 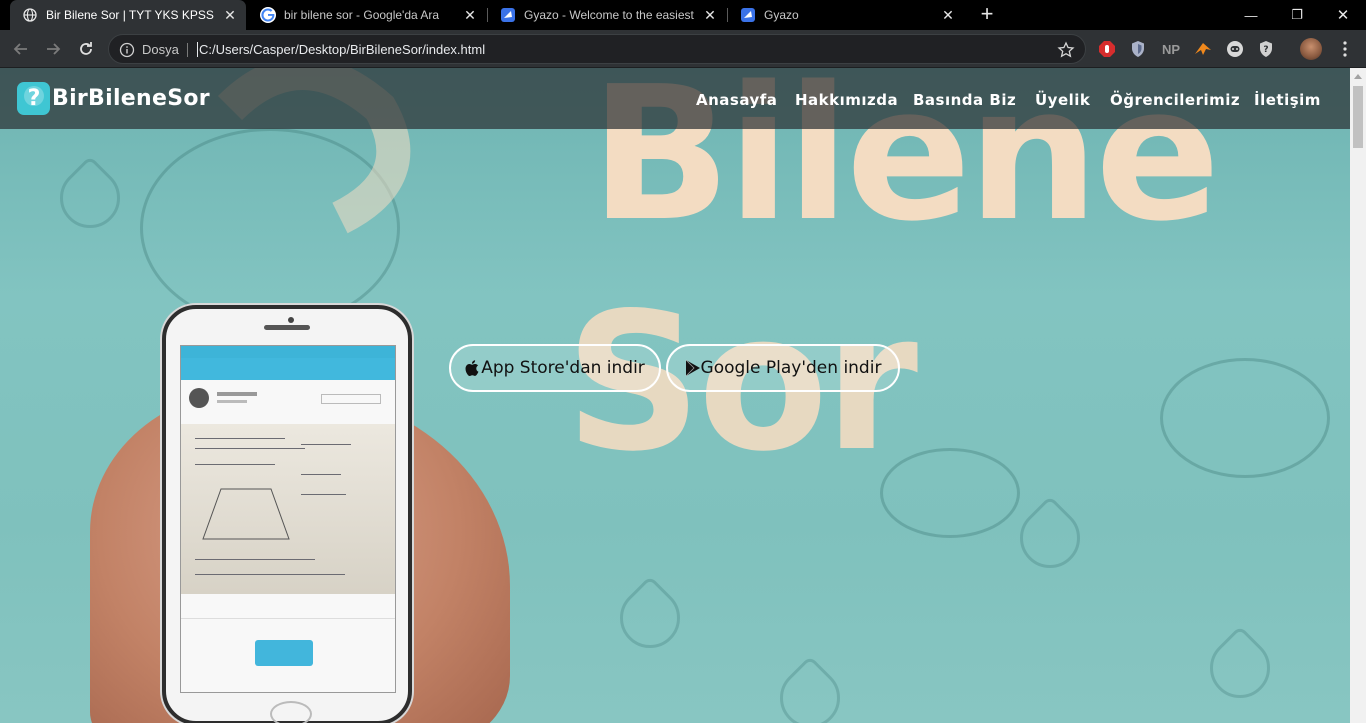 What do you see at coordinates (284, 653) in the screenshot?
I see `phone-answer-button` at bounding box center [284, 653].